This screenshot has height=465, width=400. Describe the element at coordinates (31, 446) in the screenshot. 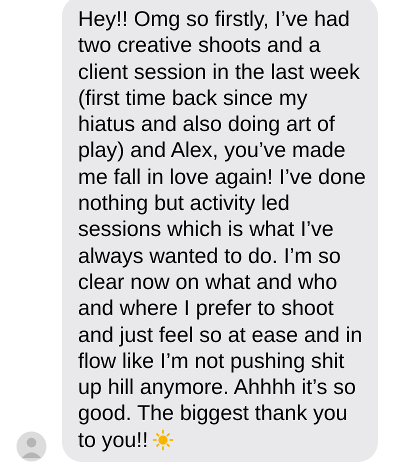

I see `avatar-icon` at that location.